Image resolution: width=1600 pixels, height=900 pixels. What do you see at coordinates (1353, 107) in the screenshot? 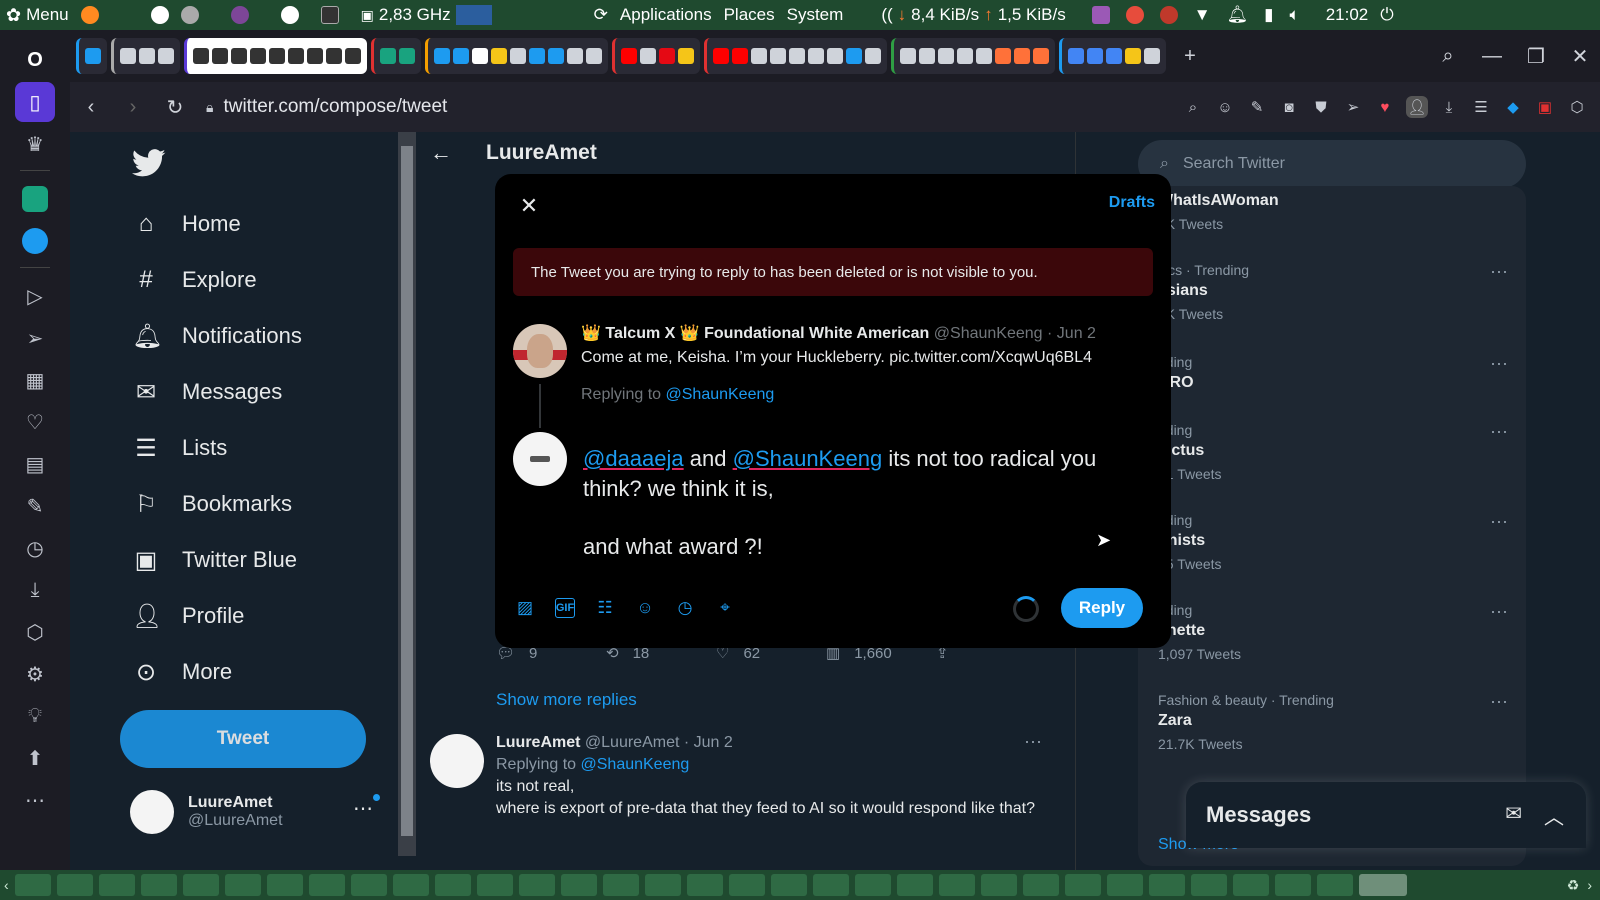
I see `send-page-icon: ➢` at bounding box center [1353, 107].